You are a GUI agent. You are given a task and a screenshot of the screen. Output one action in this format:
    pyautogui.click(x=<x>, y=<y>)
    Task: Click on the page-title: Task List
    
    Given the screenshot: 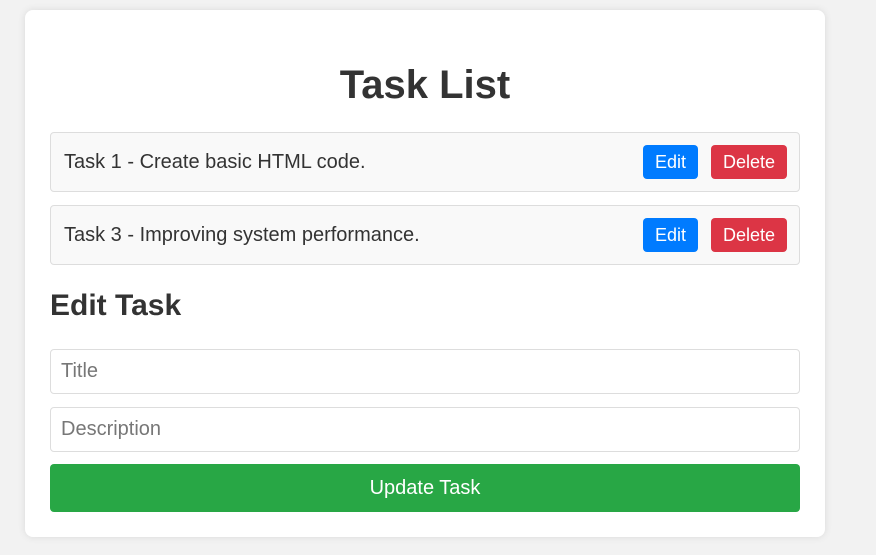 What is the action you would take?
    pyautogui.click(x=425, y=85)
    